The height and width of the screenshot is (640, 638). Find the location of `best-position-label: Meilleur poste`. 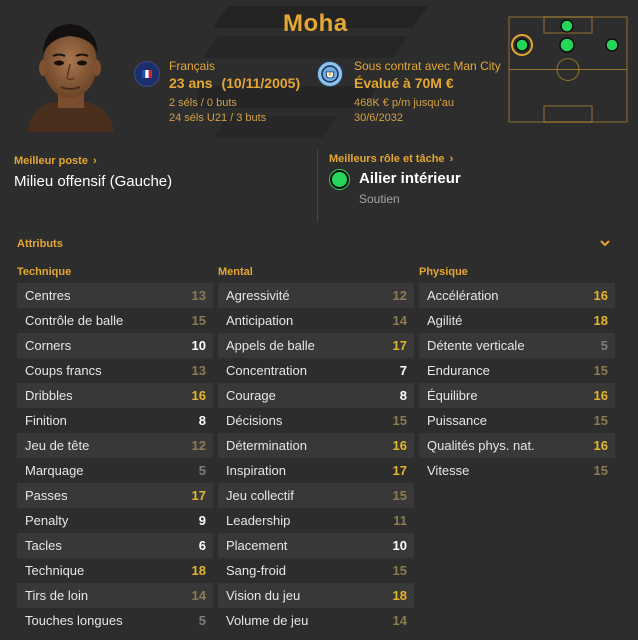

best-position-label: Meilleur poste is located at coordinates (51, 161).